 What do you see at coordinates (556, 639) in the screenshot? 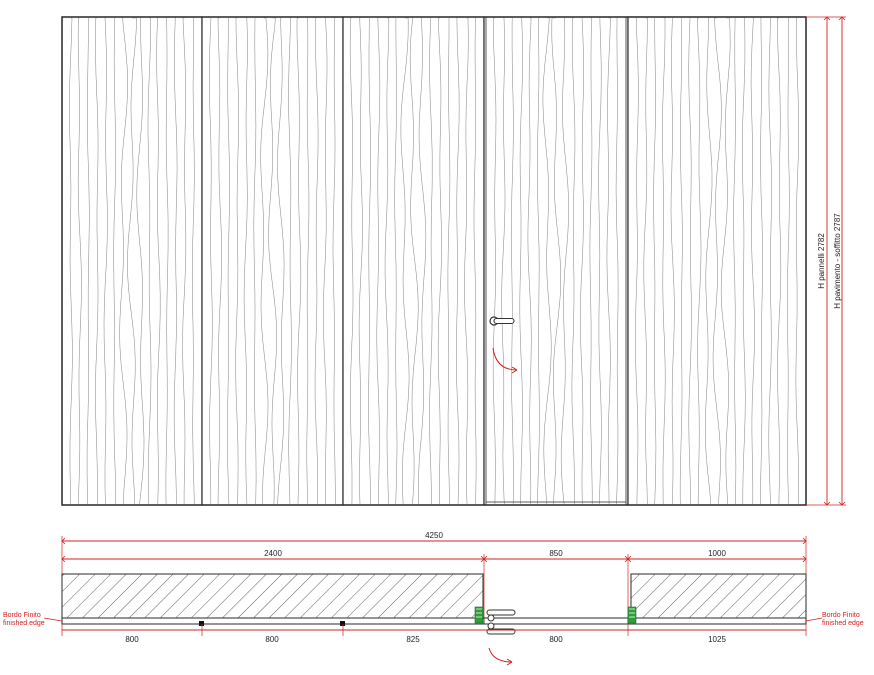
I see `dim-800-door: 800` at bounding box center [556, 639].